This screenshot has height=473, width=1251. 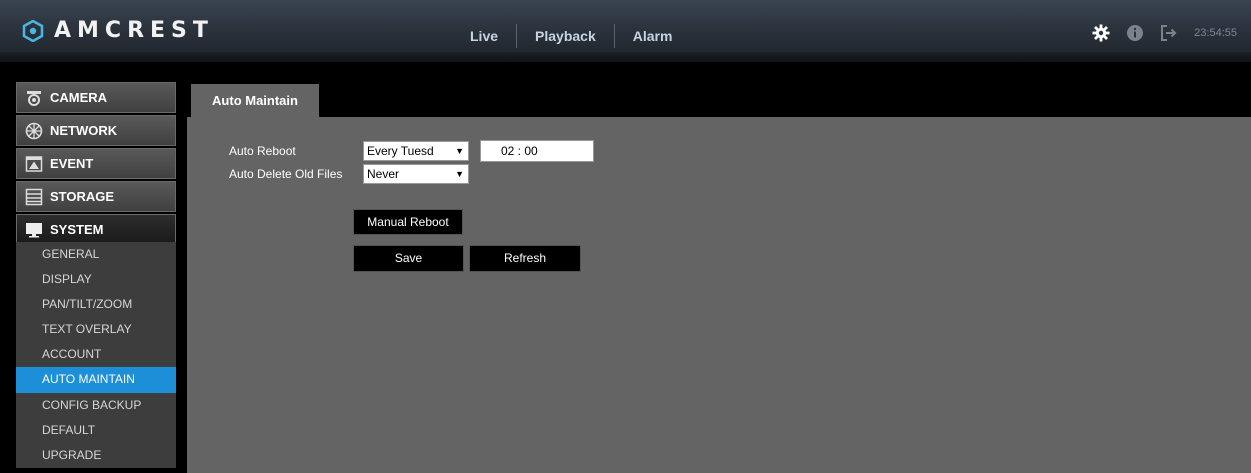 What do you see at coordinates (383, 174) in the screenshot?
I see `auto-delete-value: Never` at bounding box center [383, 174].